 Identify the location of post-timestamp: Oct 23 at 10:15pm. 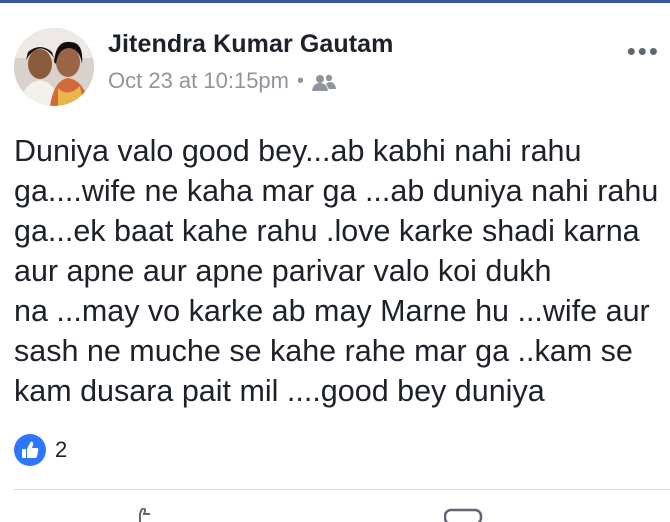
(198, 81).